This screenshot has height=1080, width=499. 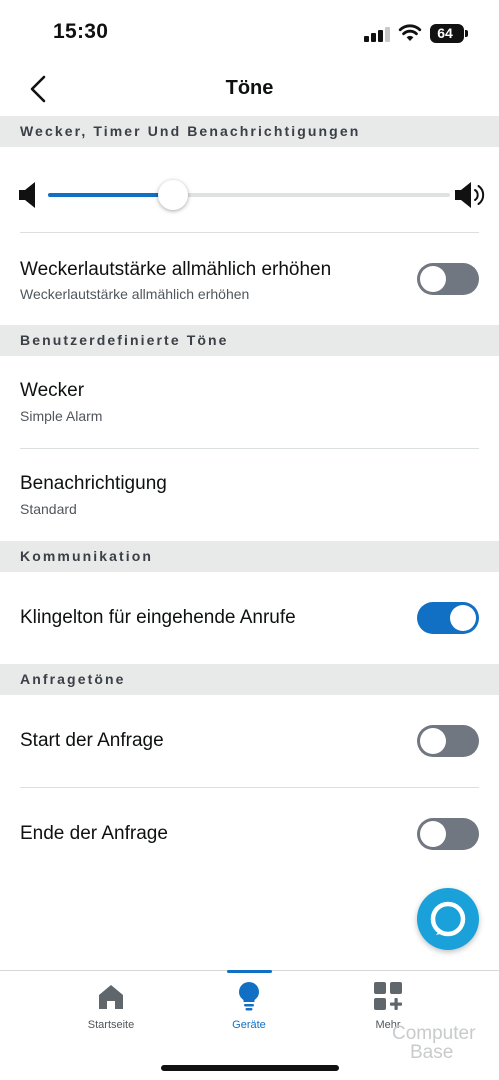 What do you see at coordinates (111, 1025) in the screenshot?
I see `tab-label: Startseite` at bounding box center [111, 1025].